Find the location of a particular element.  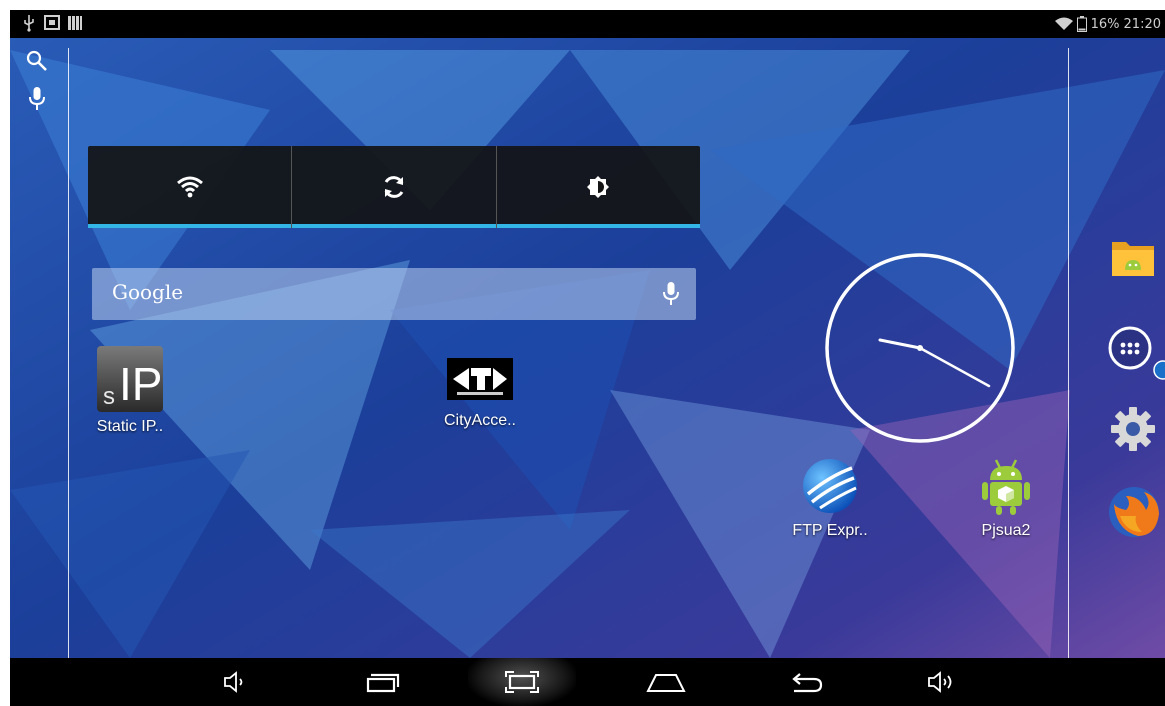

clock-time: 21:20 is located at coordinates (1142, 24).